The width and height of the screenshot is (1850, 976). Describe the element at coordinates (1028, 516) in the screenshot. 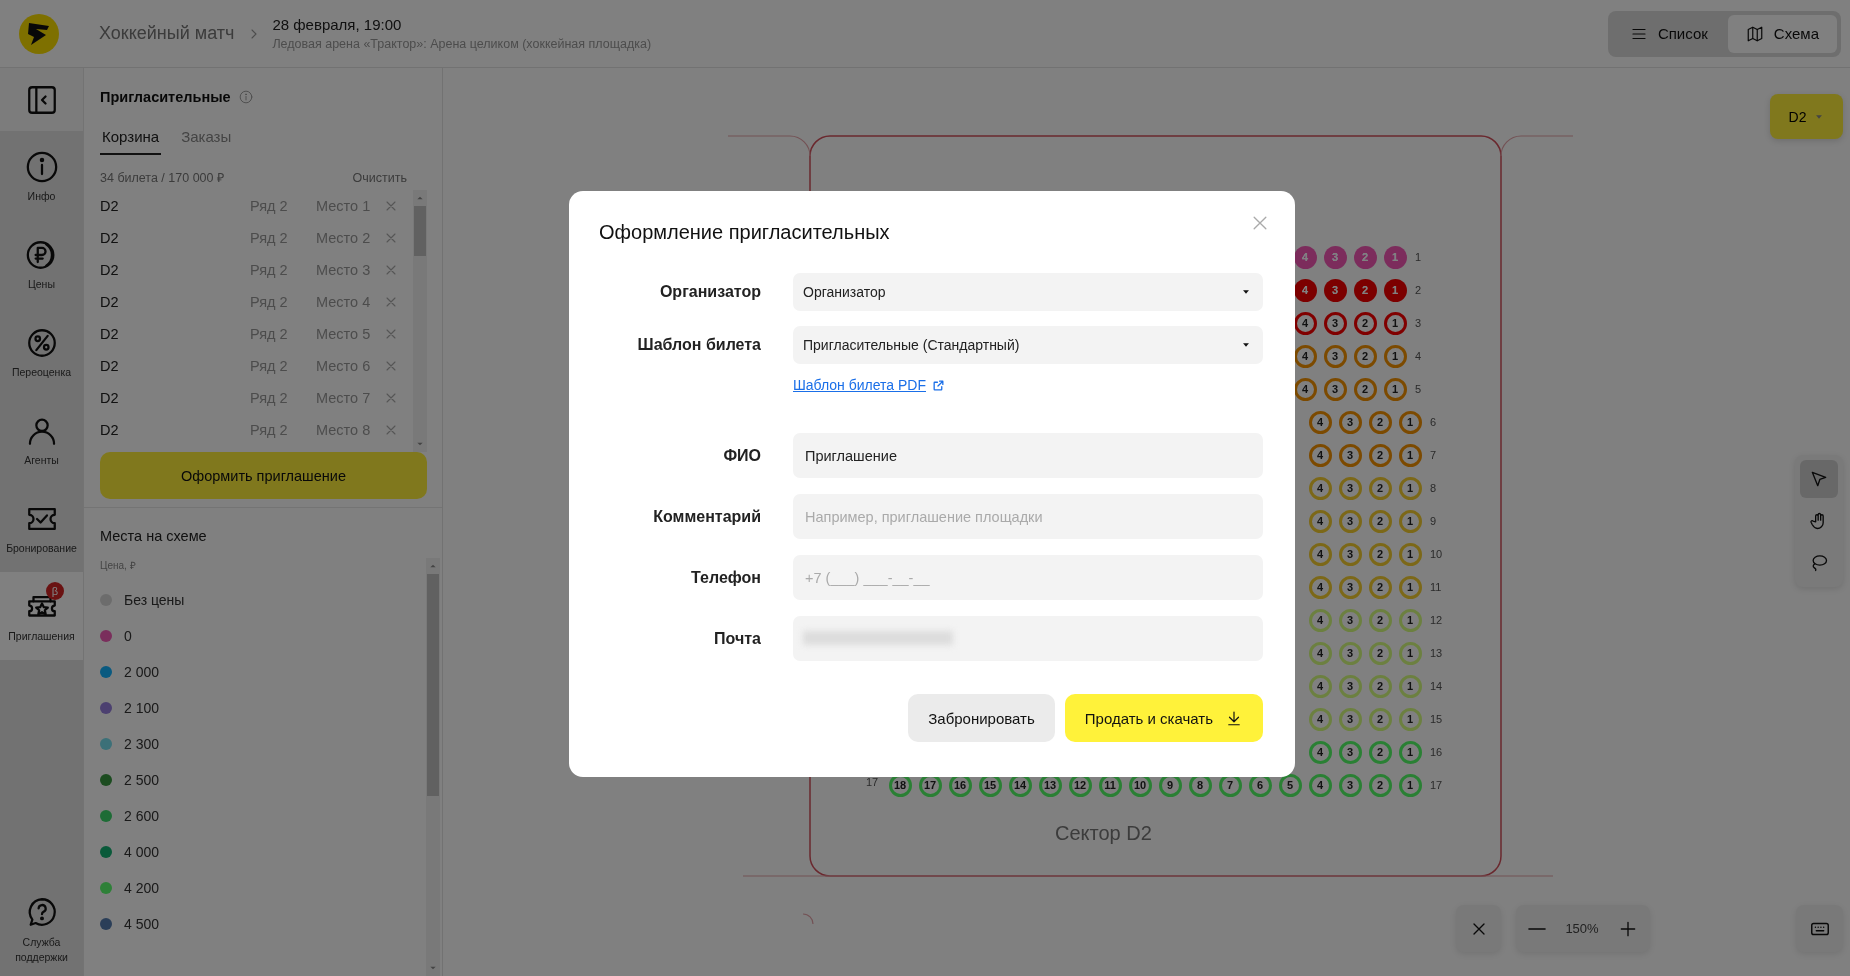

I see `input-field: Например, приглашение площадки` at that location.